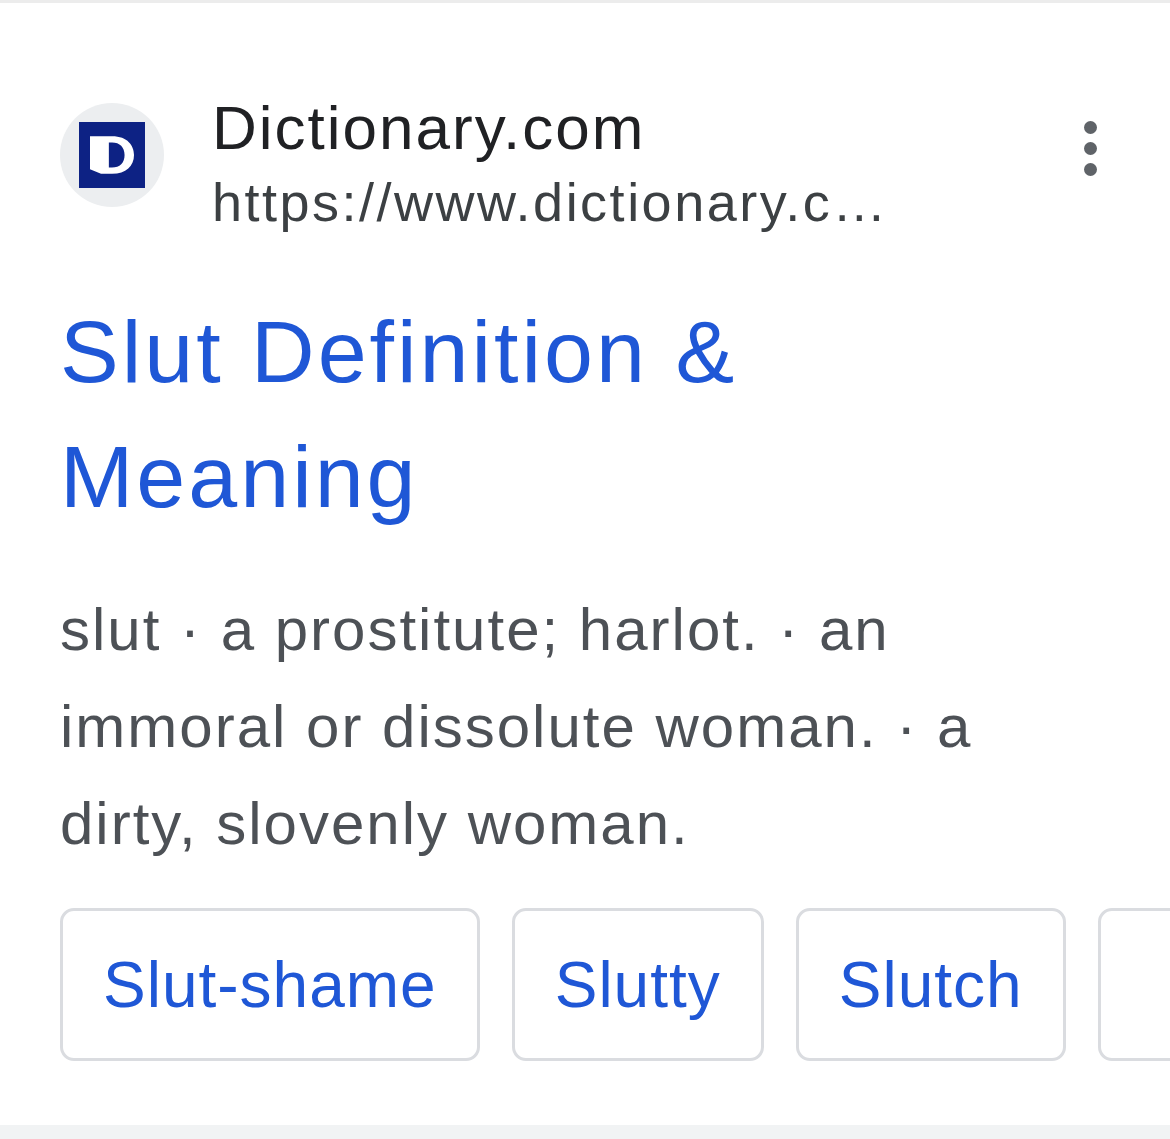  What do you see at coordinates (429, 128) in the screenshot?
I see `site-name: Dictionary.com` at bounding box center [429, 128].